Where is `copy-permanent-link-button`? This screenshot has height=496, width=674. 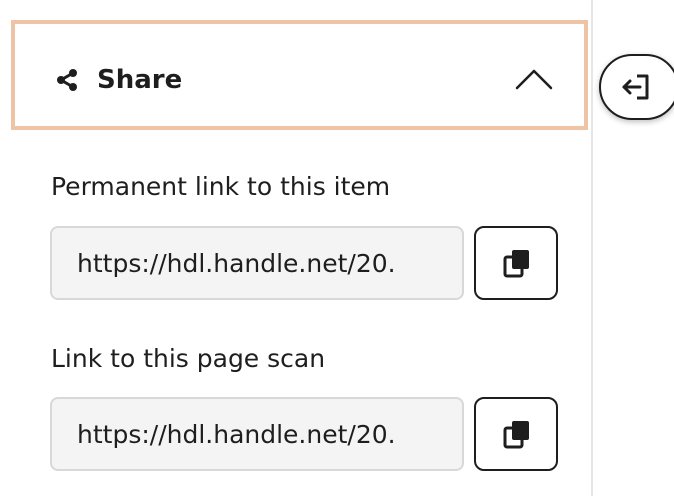 copy-permanent-link-button is located at coordinates (516, 263).